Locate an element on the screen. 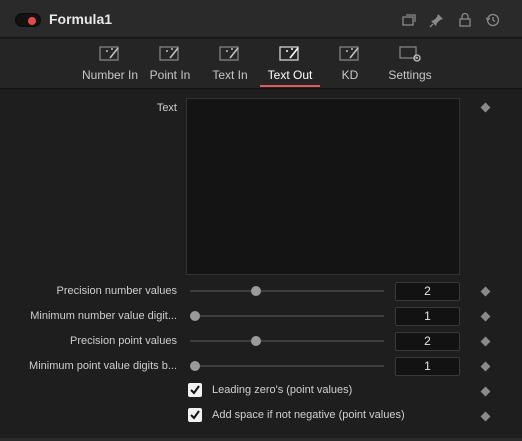  text-field-label: Text is located at coordinates (166, 108).